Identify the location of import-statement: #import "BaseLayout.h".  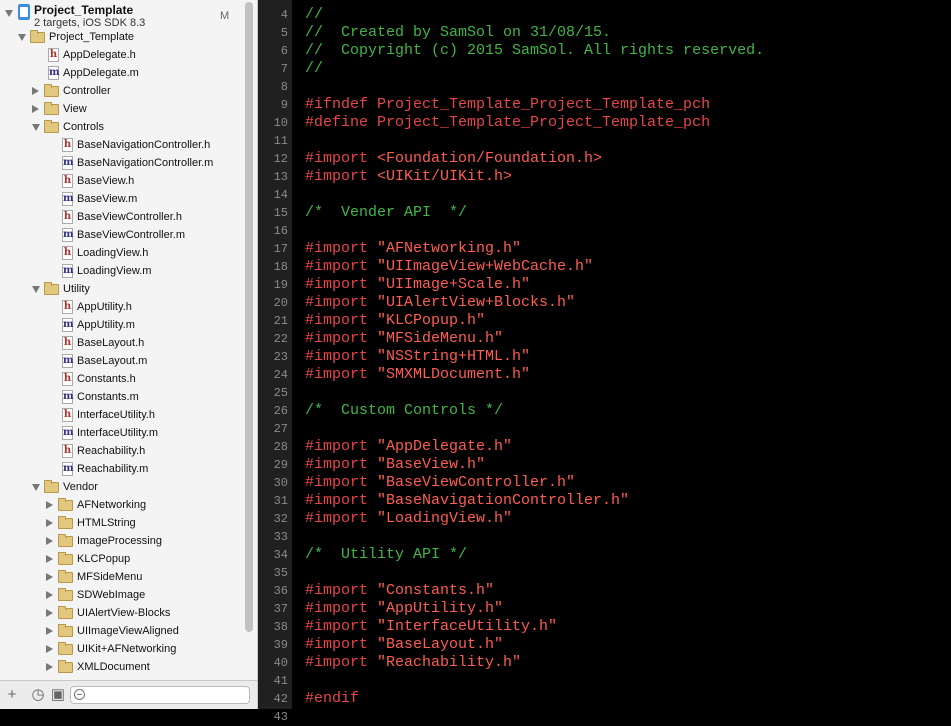
(404, 645).